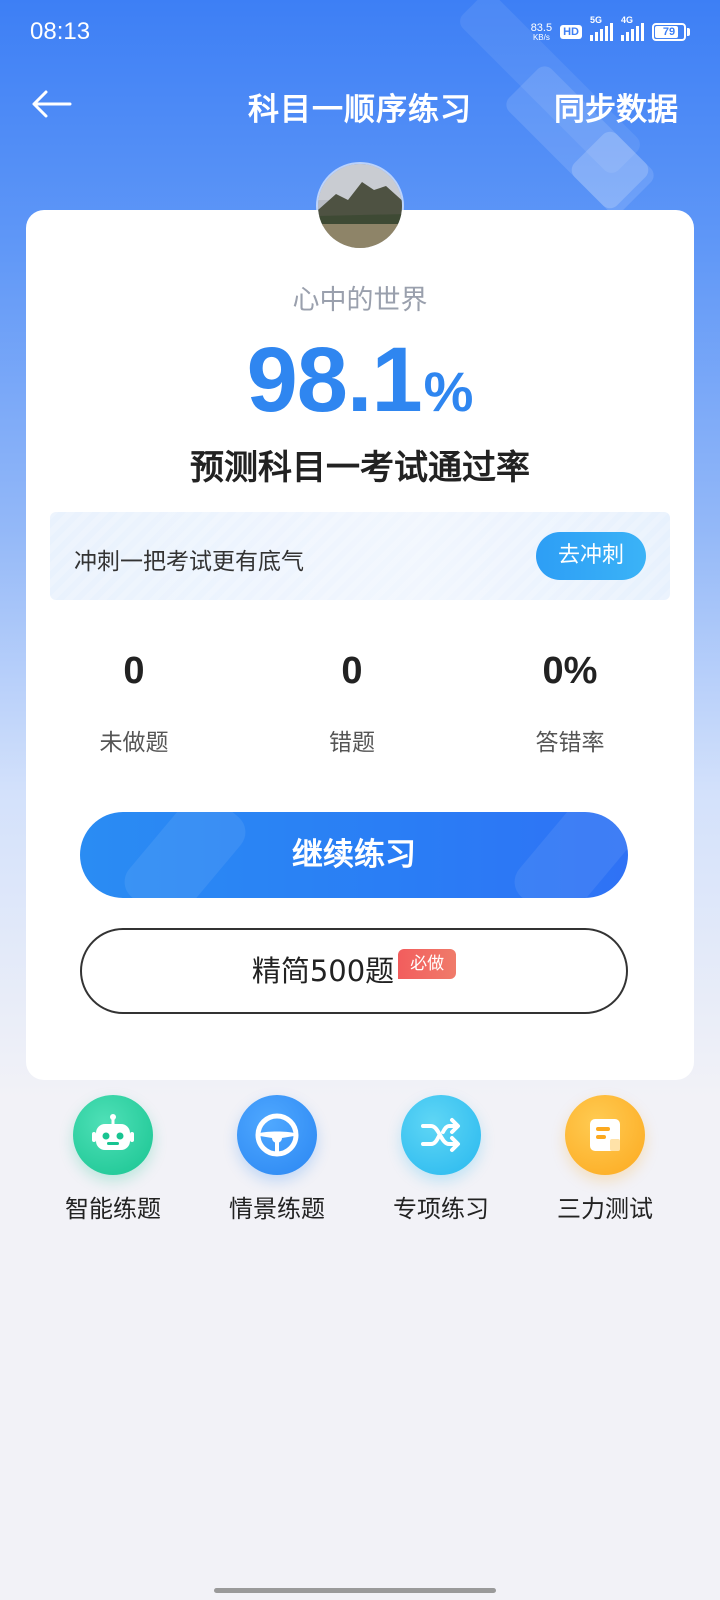  Describe the element at coordinates (605, 1159) in the screenshot. I see `shortcut-three-ability-test: 三力测试` at that location.